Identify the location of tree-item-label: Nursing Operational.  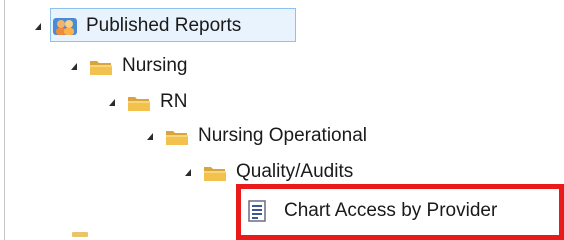
(282, 135).